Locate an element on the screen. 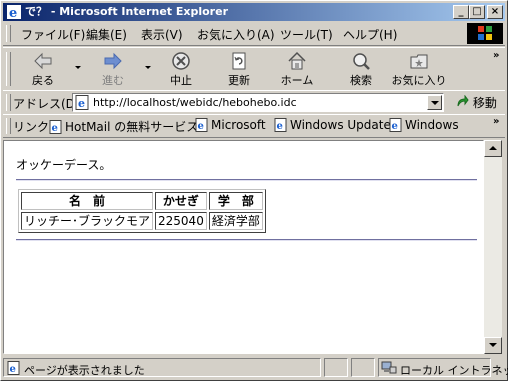 This screenshot has height=381, width=508. address-url: http://localhost/webidc/hebohebo.idc is located at coordinates (195, 102).